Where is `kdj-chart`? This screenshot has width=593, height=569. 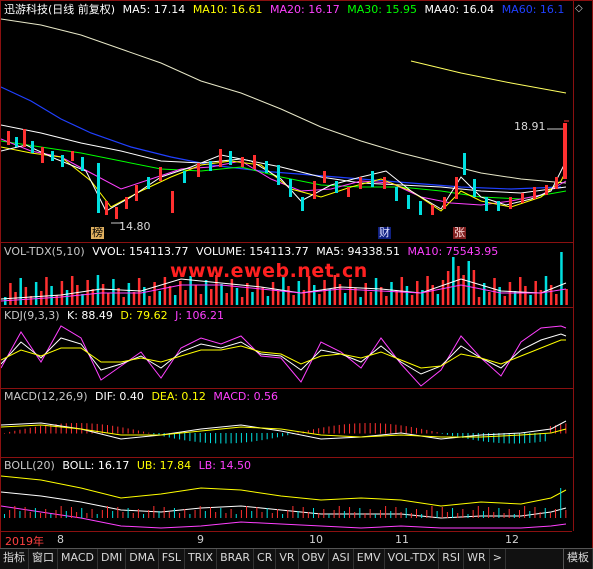 kdj-chart is located at coordinates (284, 356).